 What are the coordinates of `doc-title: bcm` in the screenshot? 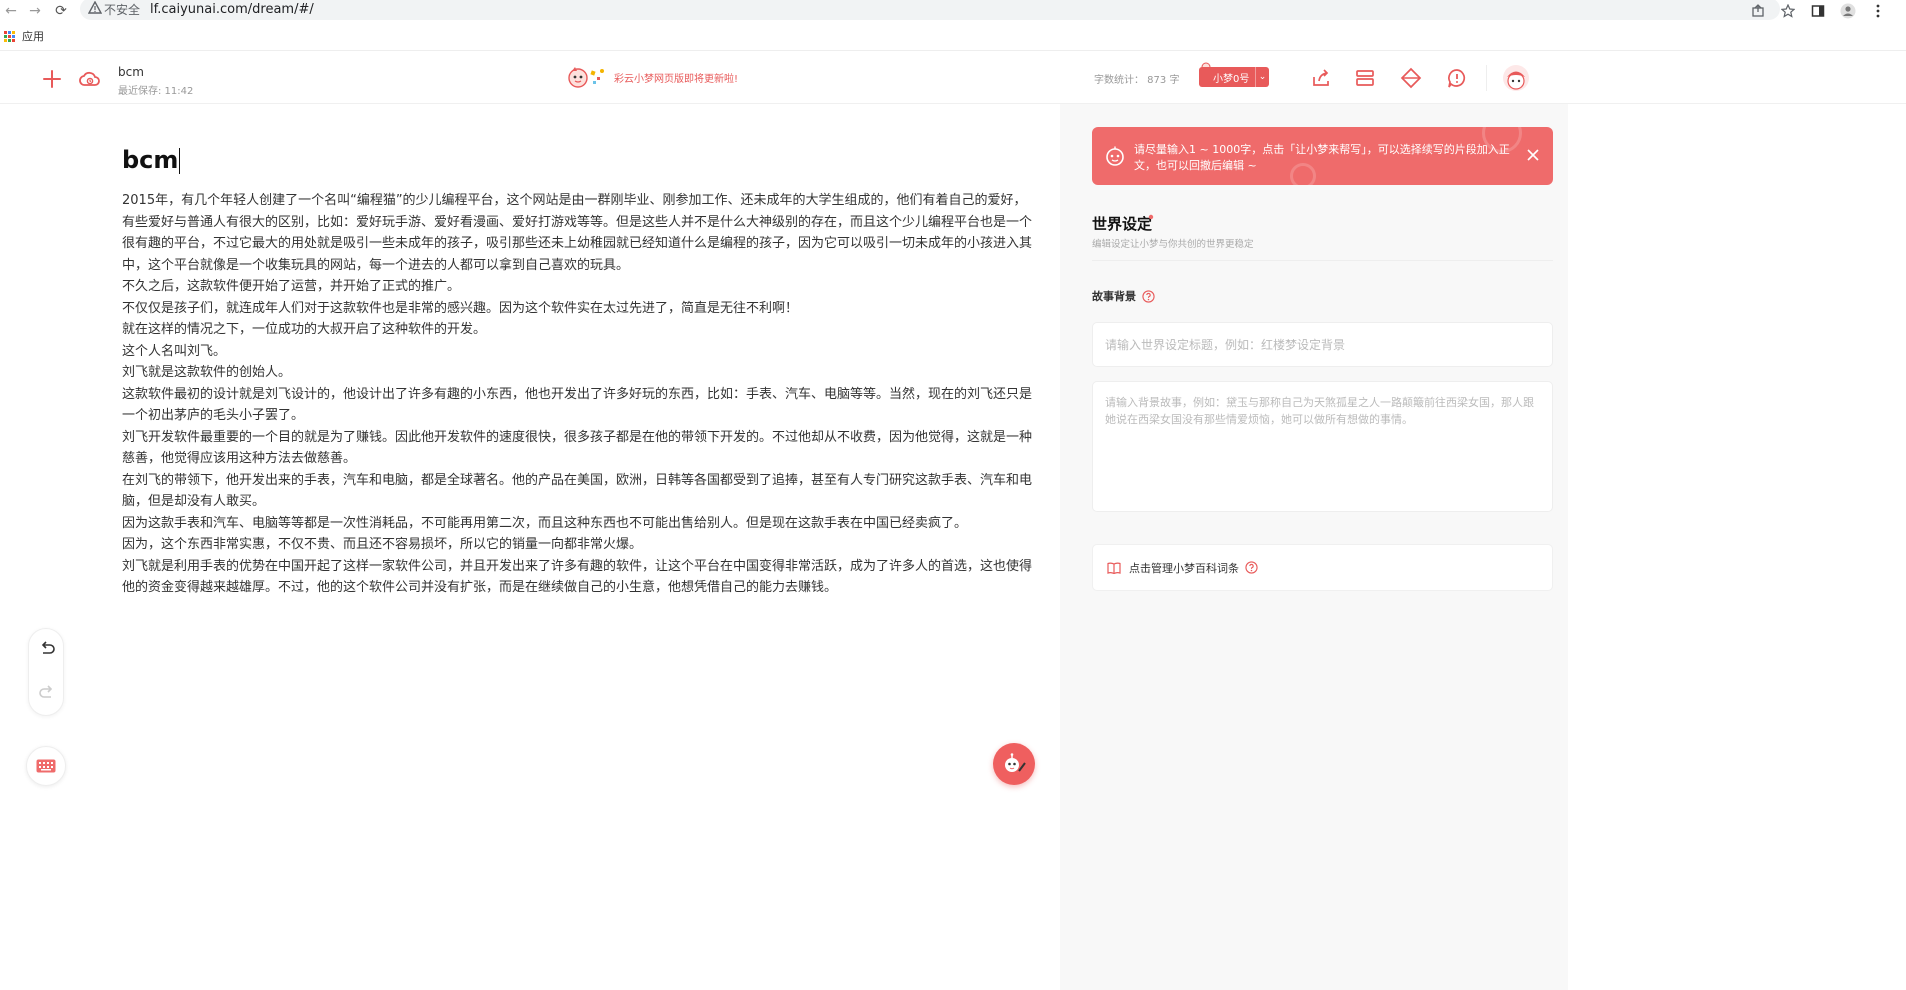 It's located at (131, 72).